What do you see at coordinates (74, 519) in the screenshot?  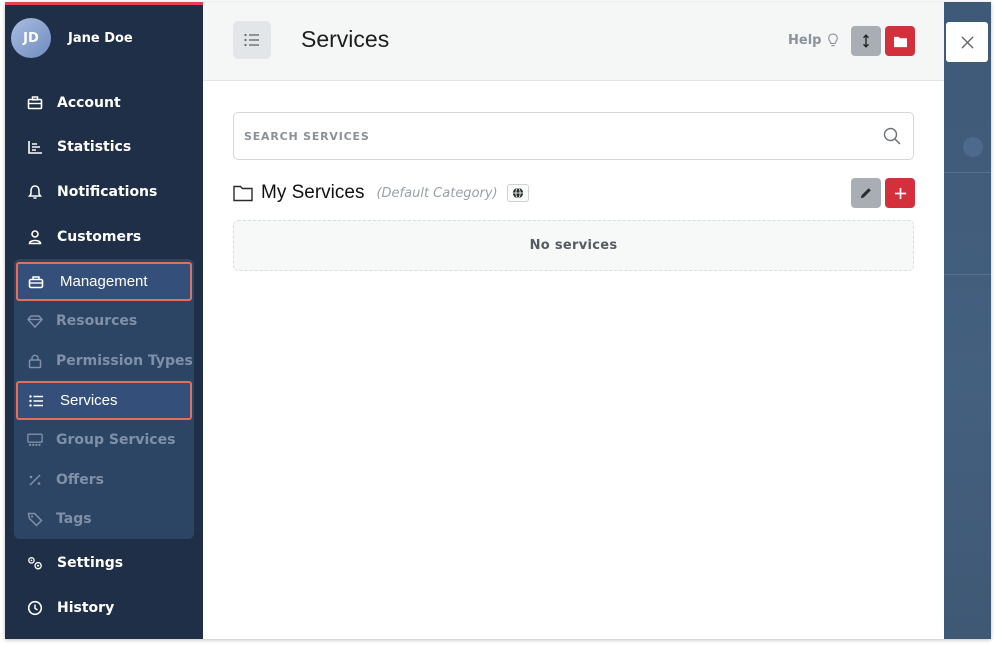 I see `sidebar-item-label: Tags` at bounding box center [74, 519].